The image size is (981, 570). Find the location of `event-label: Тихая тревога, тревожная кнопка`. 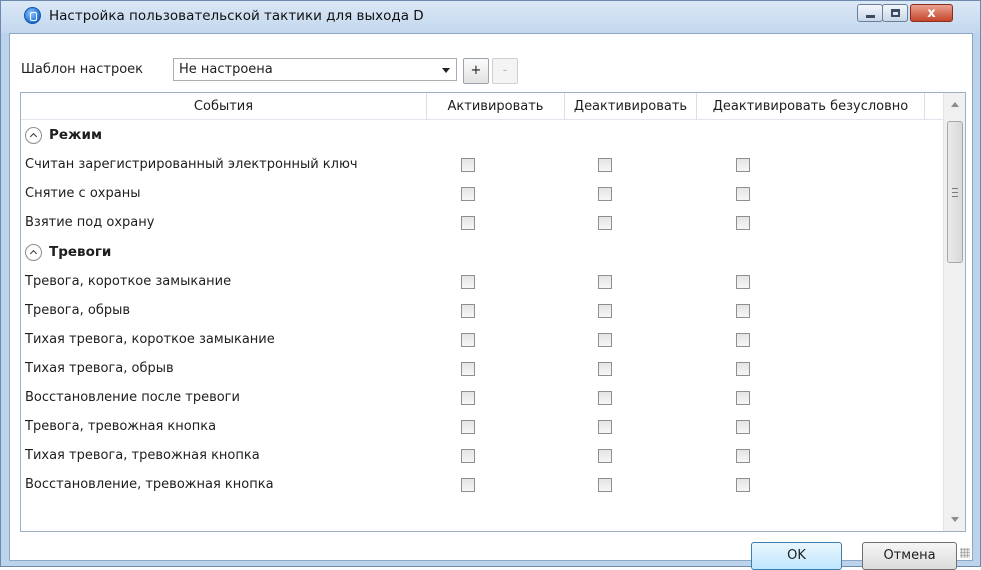

event-label: Тихая тревога, тревожная кнопка is located at coordinates (142, 455).